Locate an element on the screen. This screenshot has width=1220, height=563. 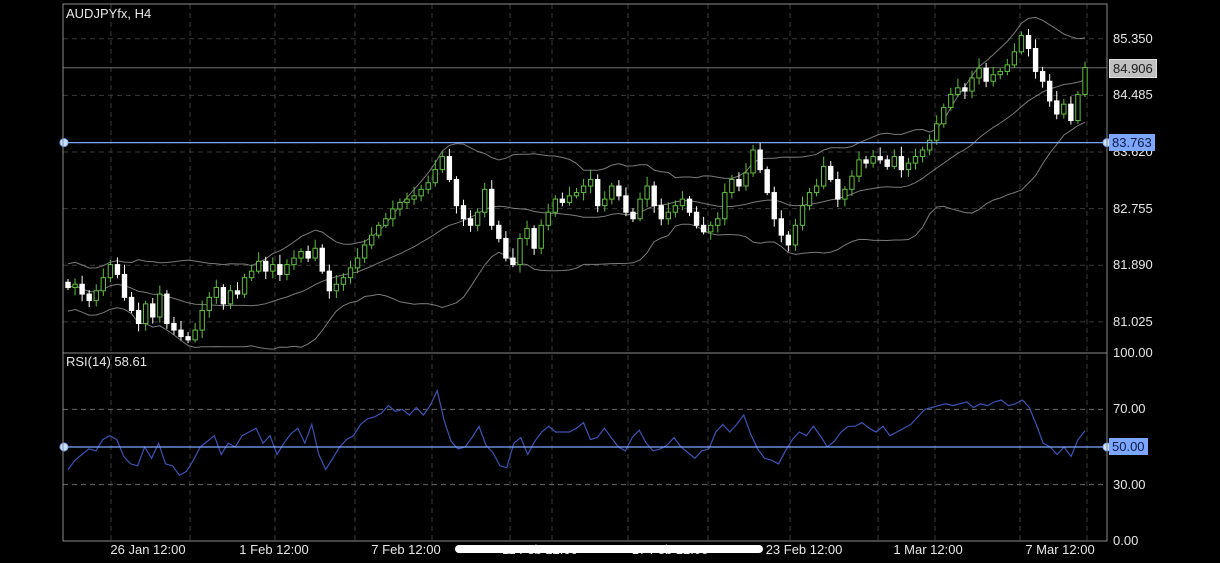
home-indicator is located at coordinates (609, 549).